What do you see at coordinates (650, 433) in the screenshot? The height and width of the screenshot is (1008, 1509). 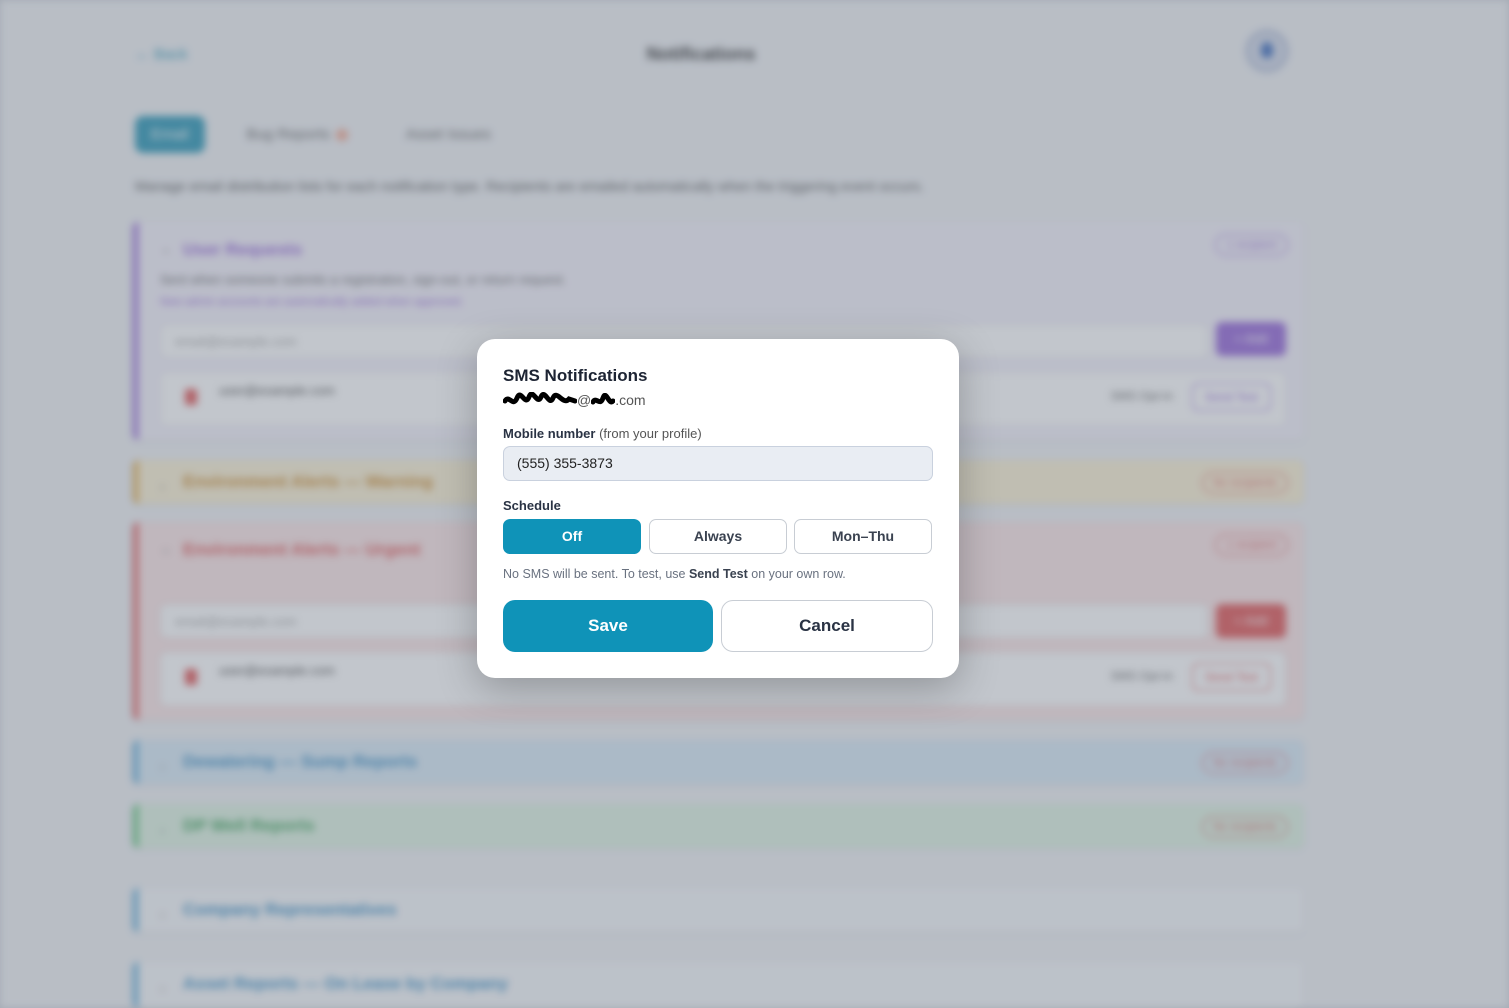 I see `mobile-label-hint: (from your profile)` at bounding box center [650, 433].